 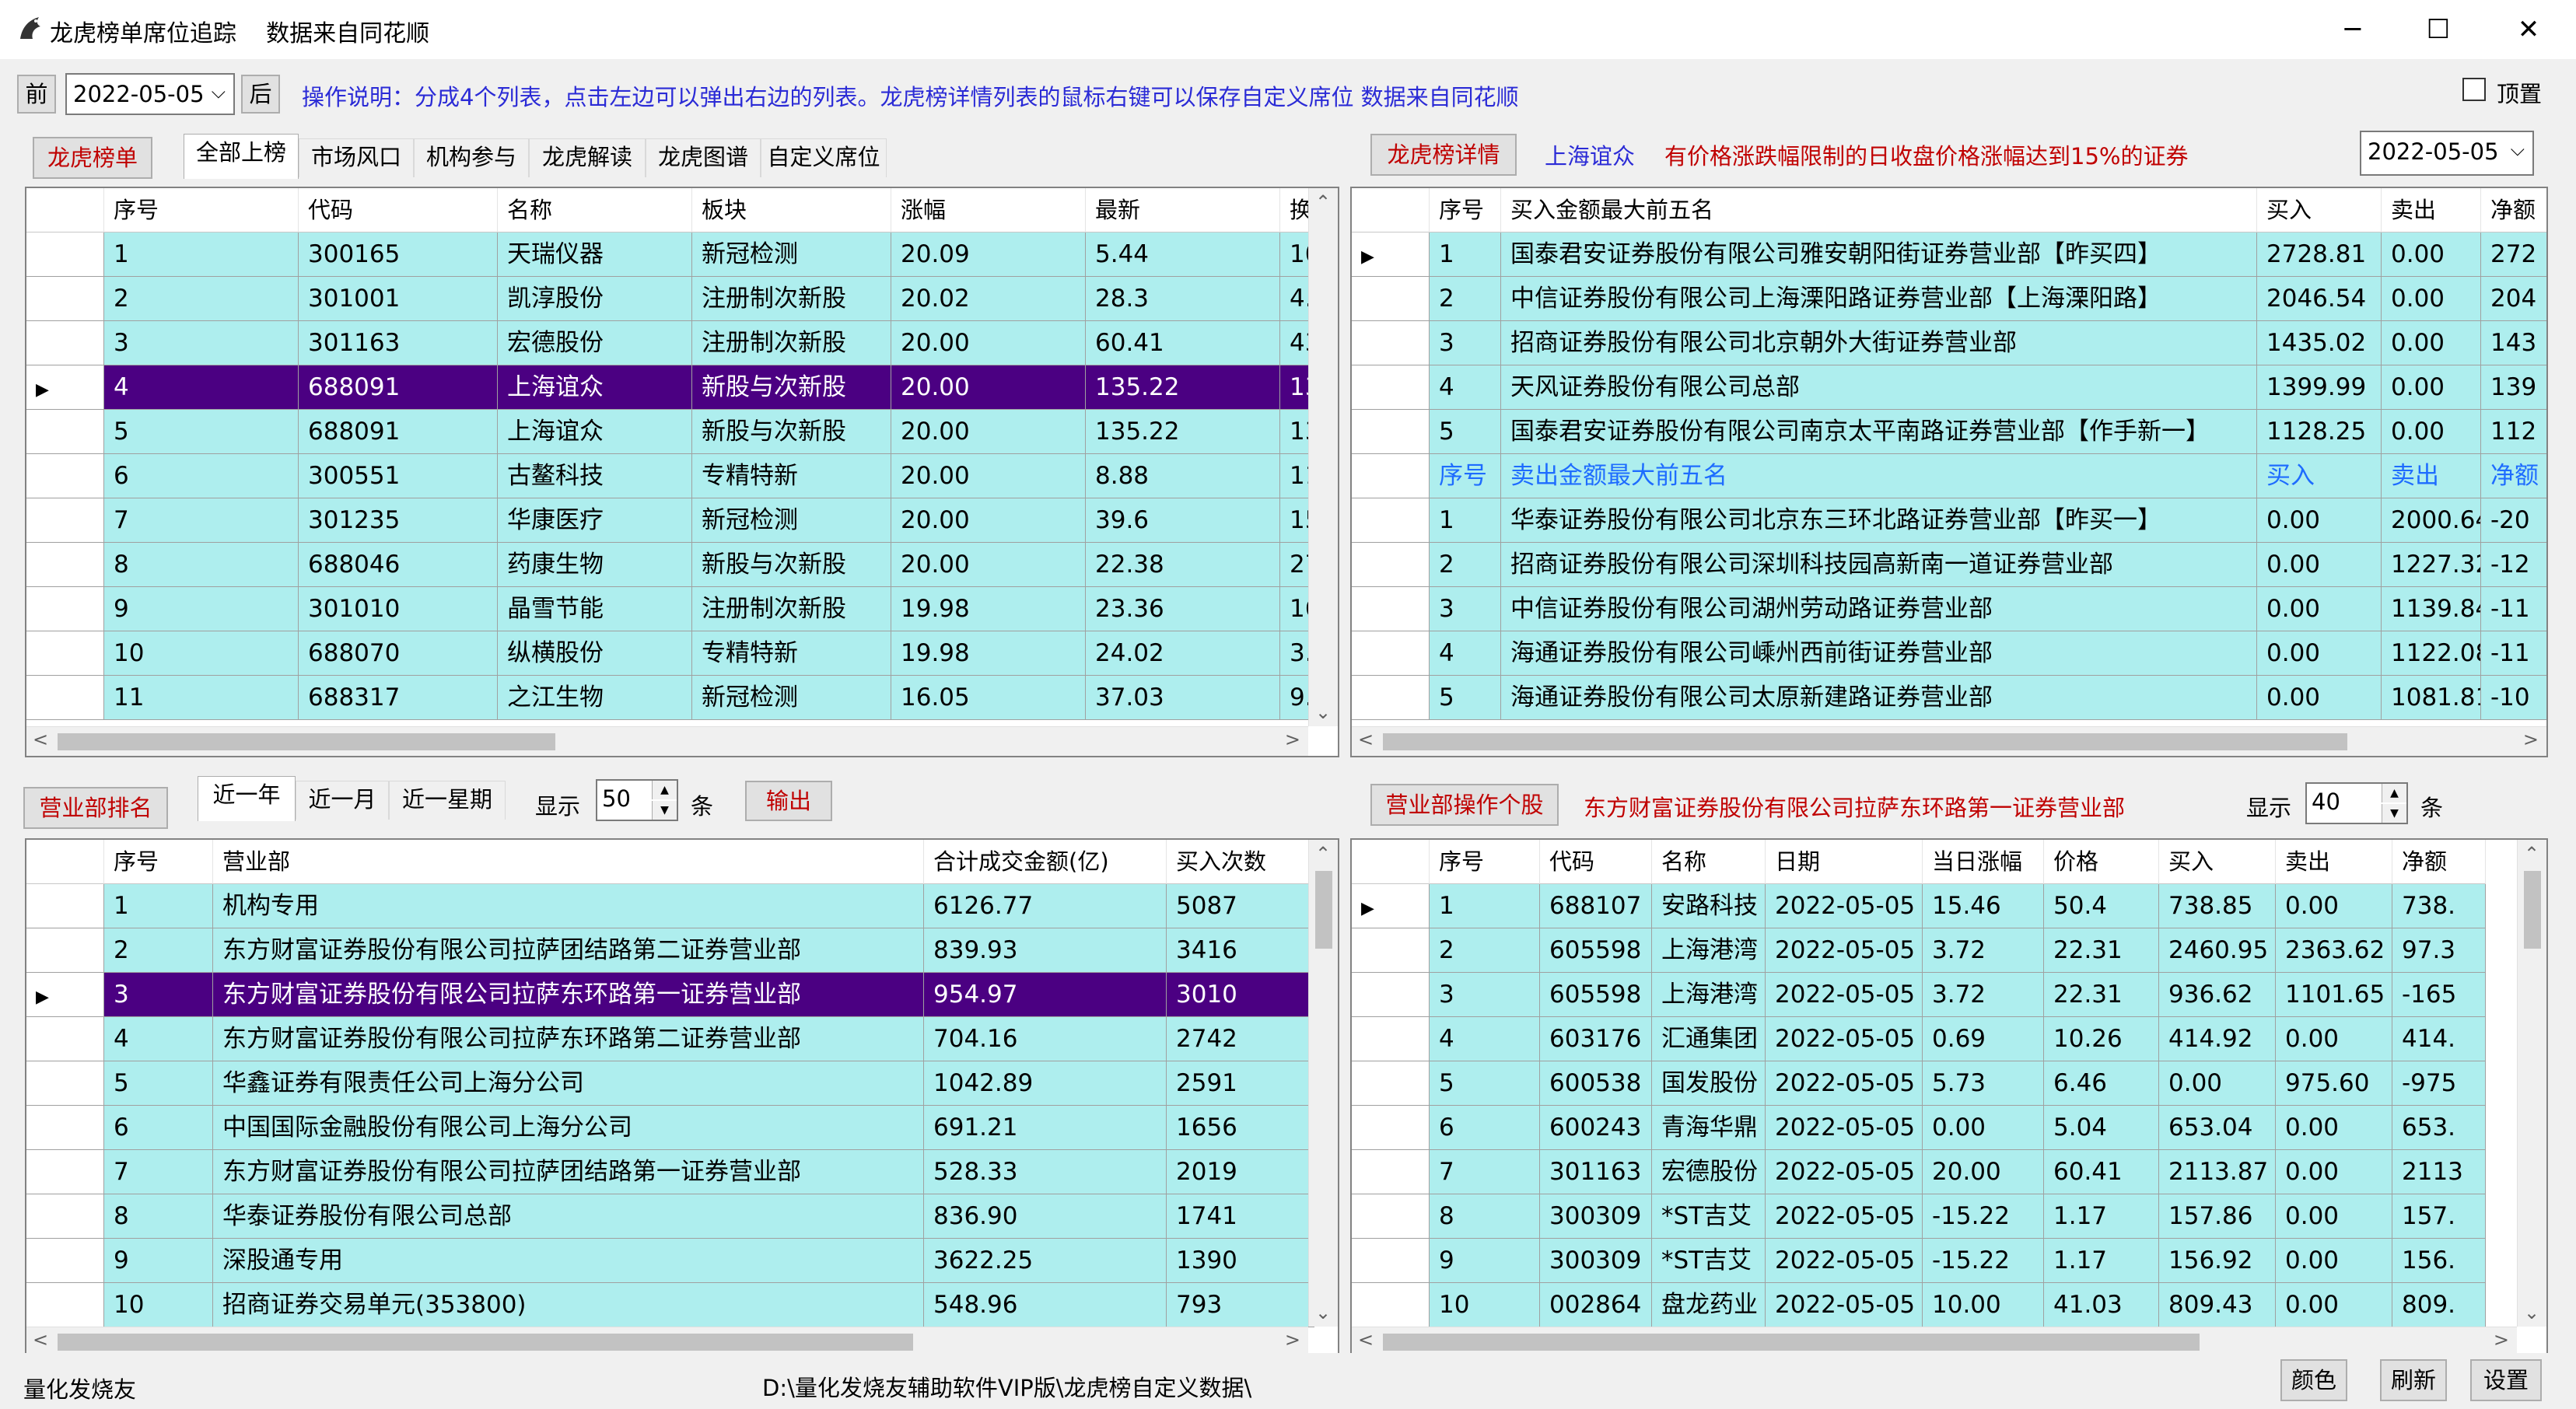 I want to click on table-row: 11 688317 之江生物 新冠检测 16.05 37.03 9., so click(x=682, y=698).